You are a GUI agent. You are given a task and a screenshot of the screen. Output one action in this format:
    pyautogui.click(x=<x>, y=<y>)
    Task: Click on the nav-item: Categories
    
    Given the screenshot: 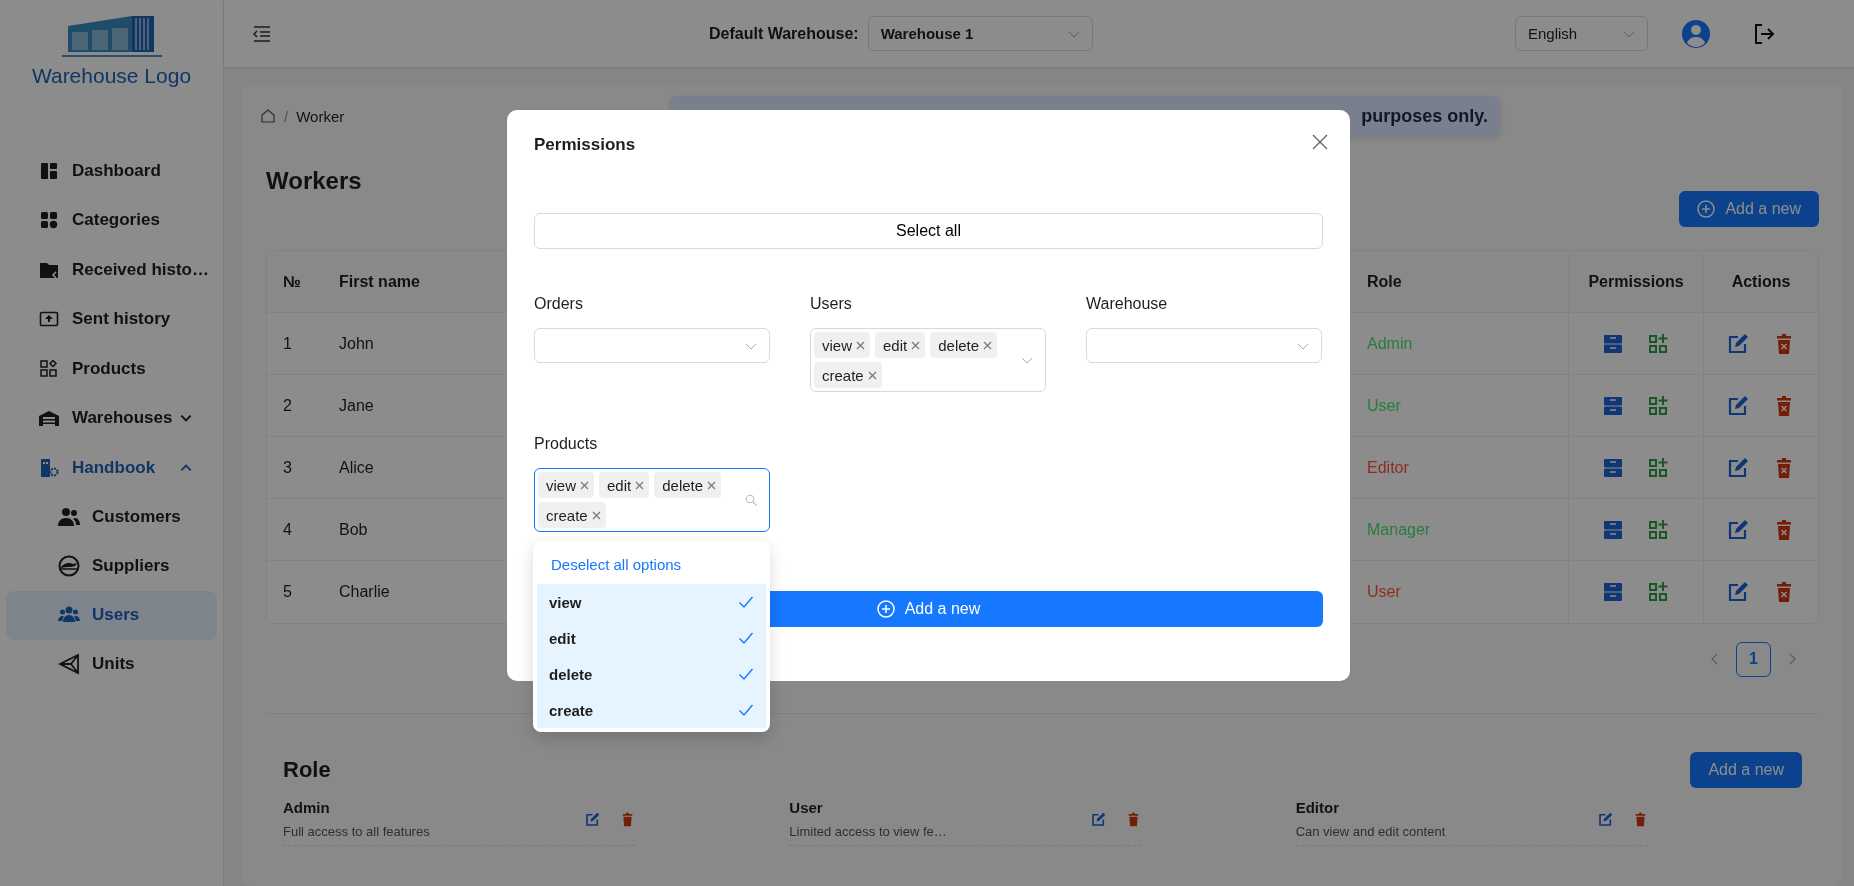 What is the action you would take?
    pyautogui.click(x=111, y=220)
    